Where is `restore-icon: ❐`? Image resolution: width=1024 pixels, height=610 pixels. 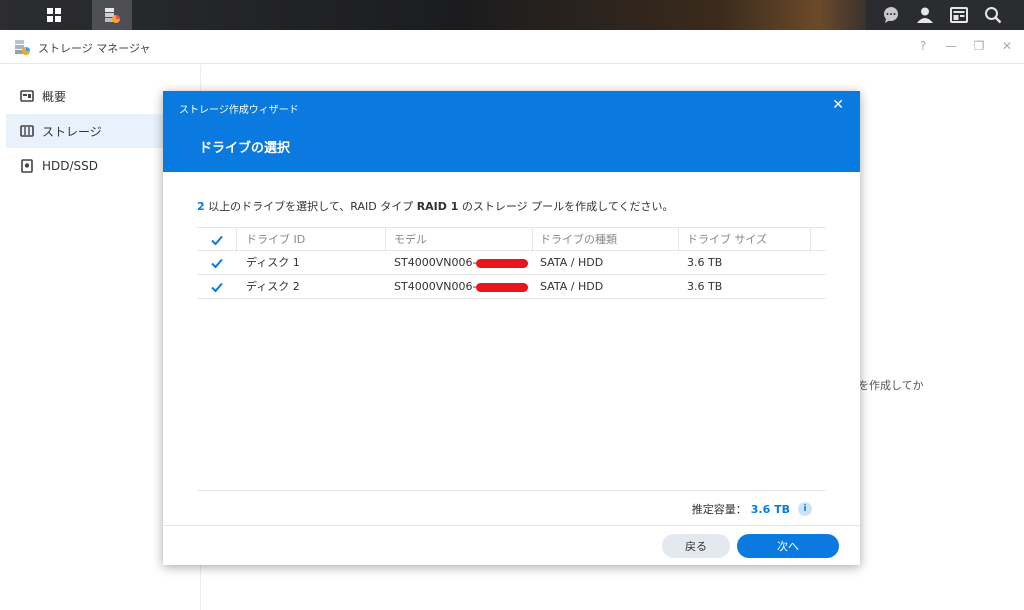 restore-icon: ❐ is located at coordinates (979, 46).